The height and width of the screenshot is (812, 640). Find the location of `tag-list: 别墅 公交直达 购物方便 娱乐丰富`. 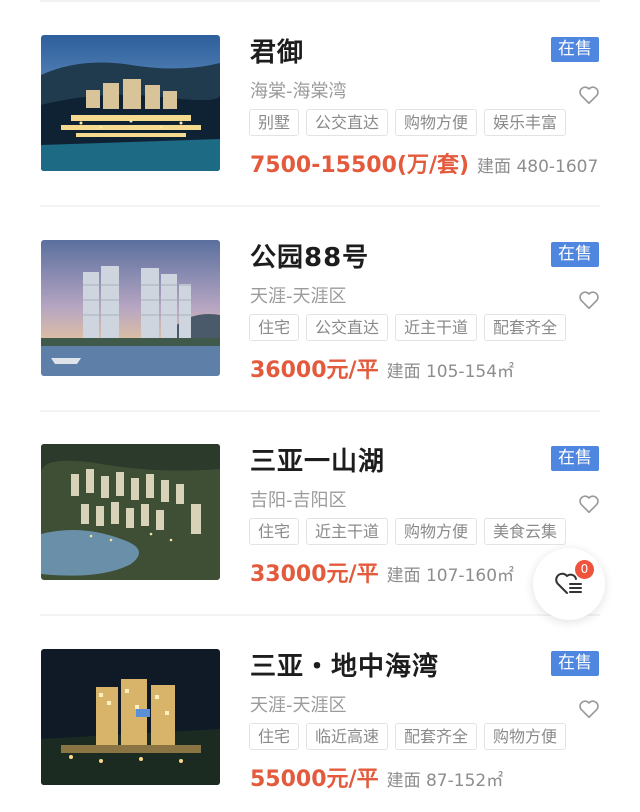

tag-list: 别墅 公交直达 购物方便 娱乐丰富 is located at coordinates (408, 123).